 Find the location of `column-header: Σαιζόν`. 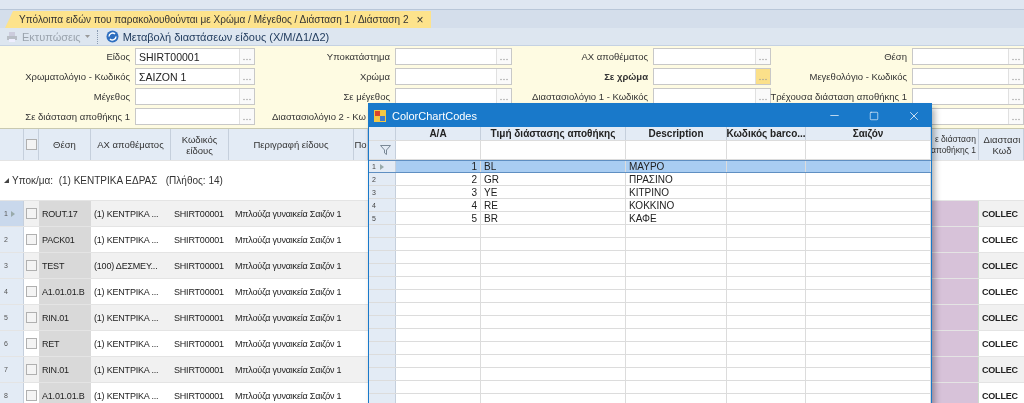

column-header: Σαιζόν is located at coordinates (868, 133).